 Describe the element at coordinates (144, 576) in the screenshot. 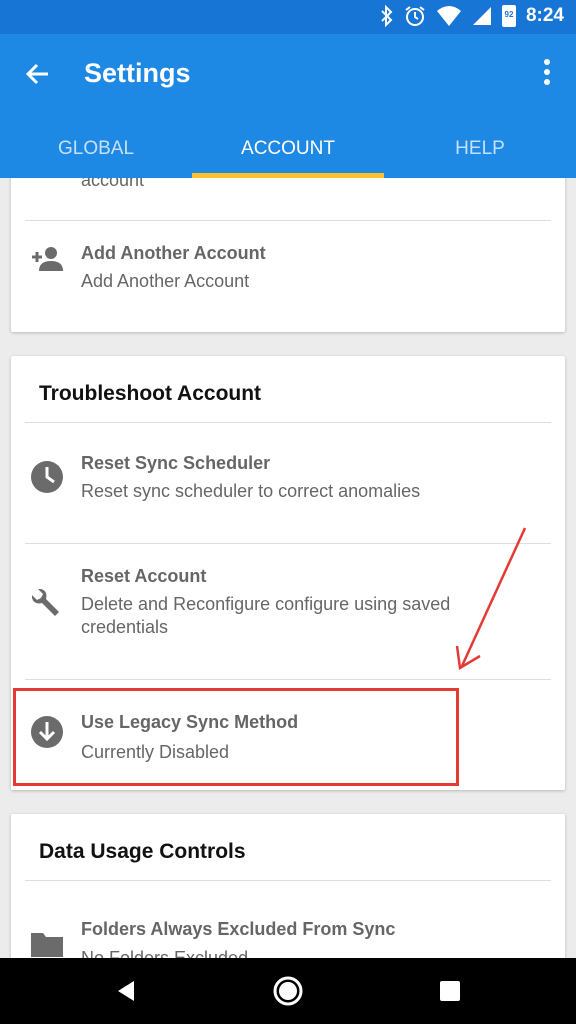

I see `row-title: Reset Account` at that location.